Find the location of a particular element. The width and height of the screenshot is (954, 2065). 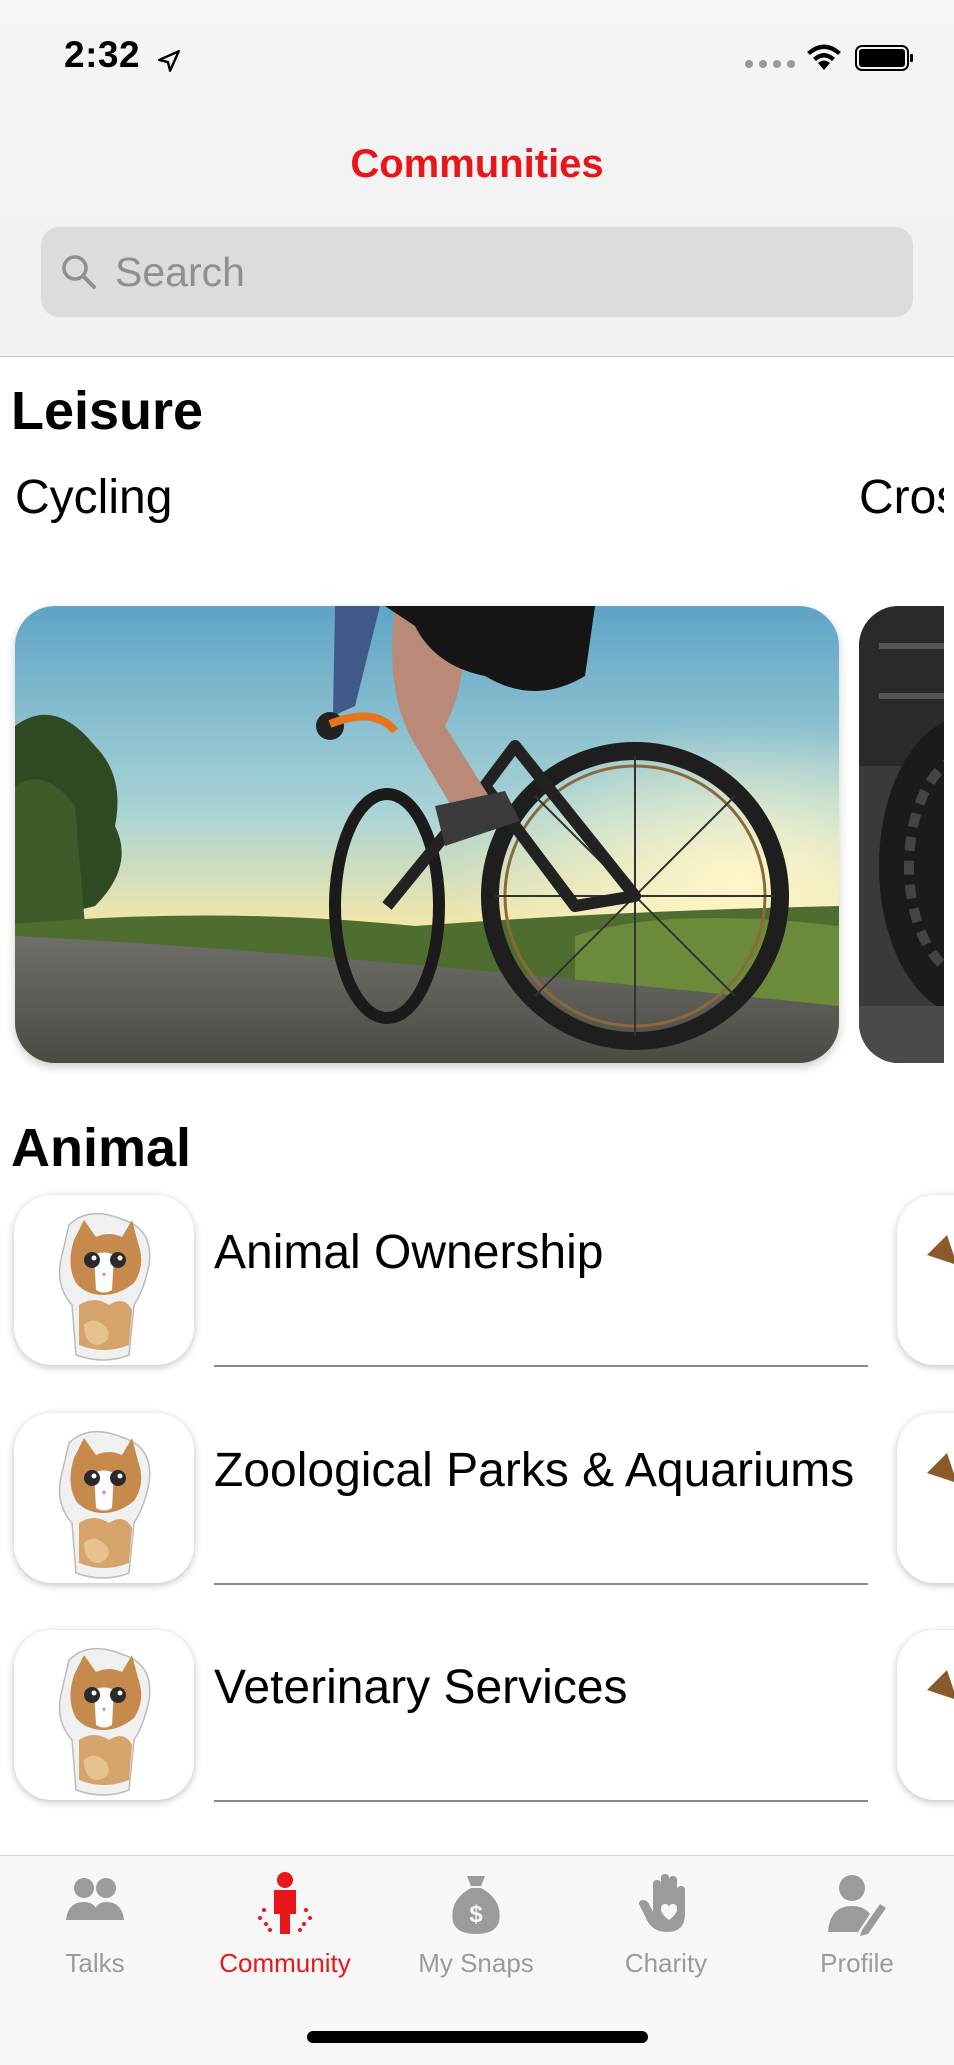

tab-my-snaps: $ My Snaps is located at coordinates (476, 1921).